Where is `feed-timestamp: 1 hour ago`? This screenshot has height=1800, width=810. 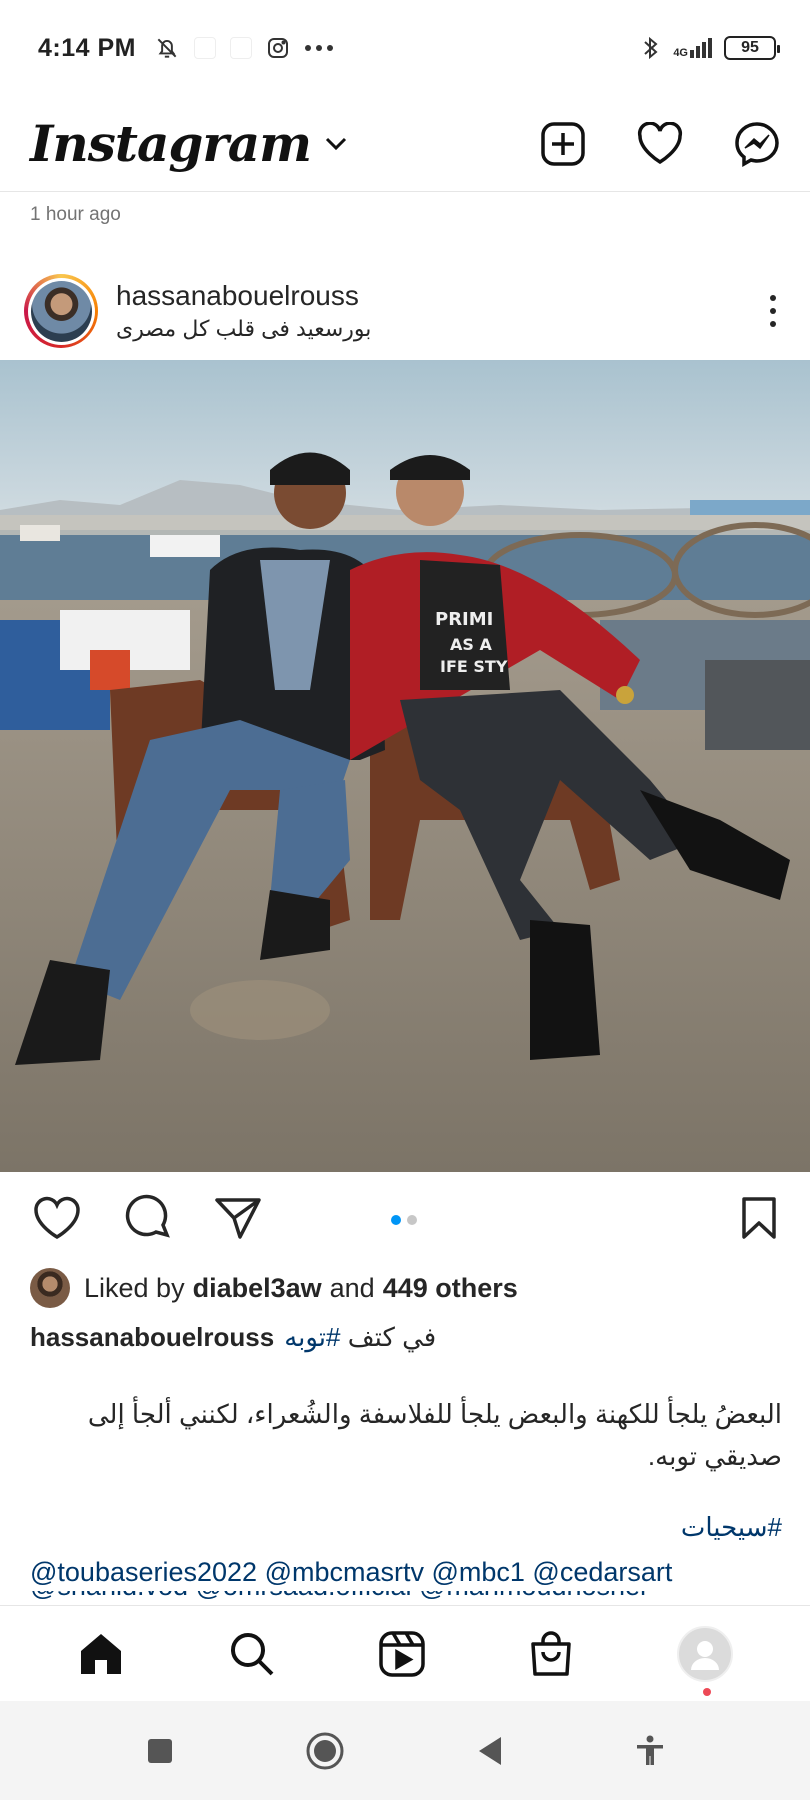 feed-timestamp: 1 hour ago is located at coordinates (75, 214).